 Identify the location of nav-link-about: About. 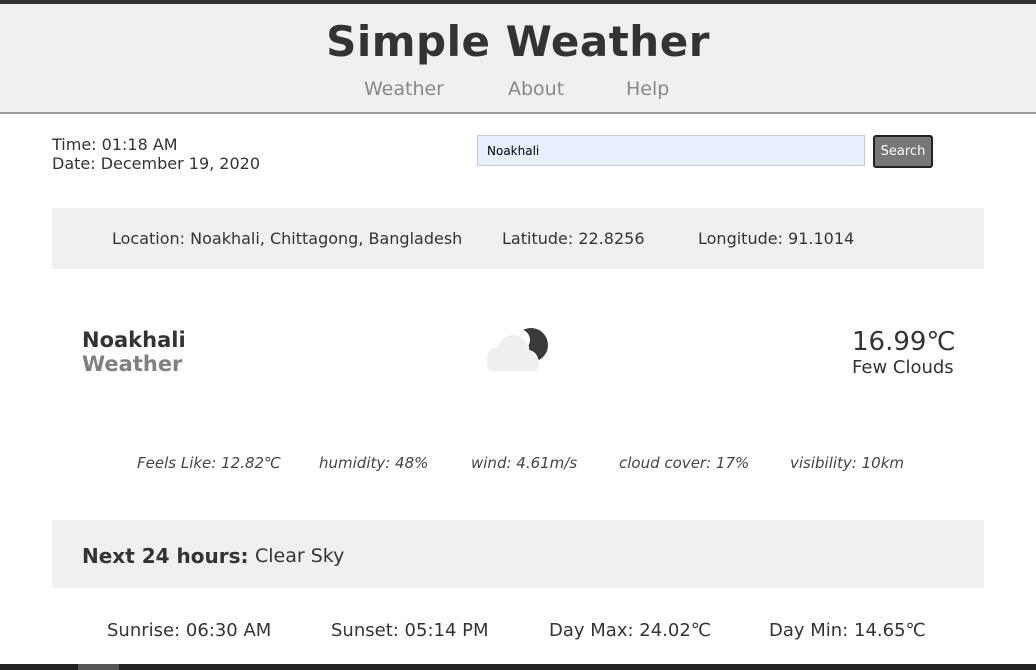
(536, 89).